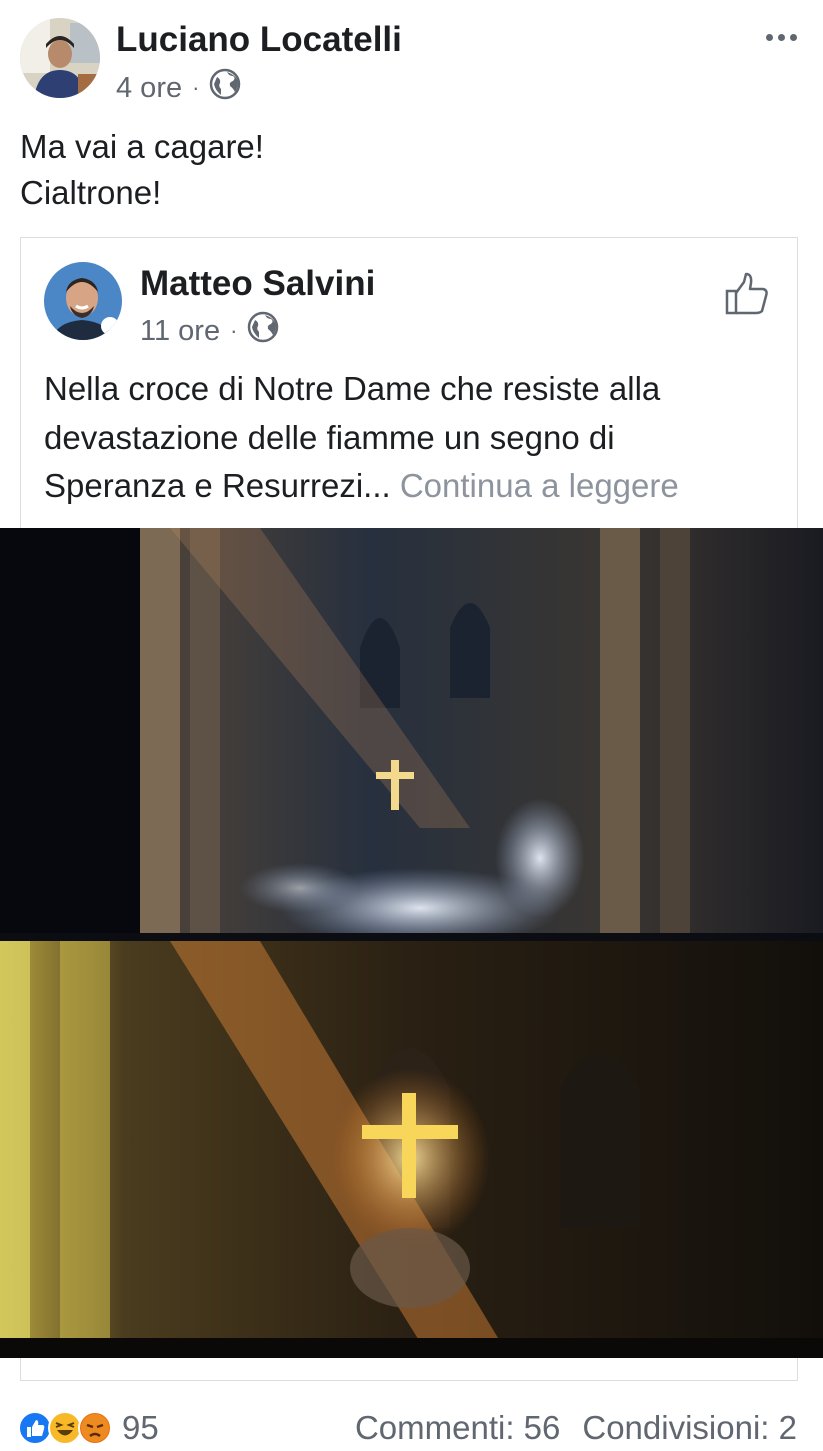 The width and height of the screenshot is (823, 1451). I want to click on reaction-count: 95, so click(140, 1427).